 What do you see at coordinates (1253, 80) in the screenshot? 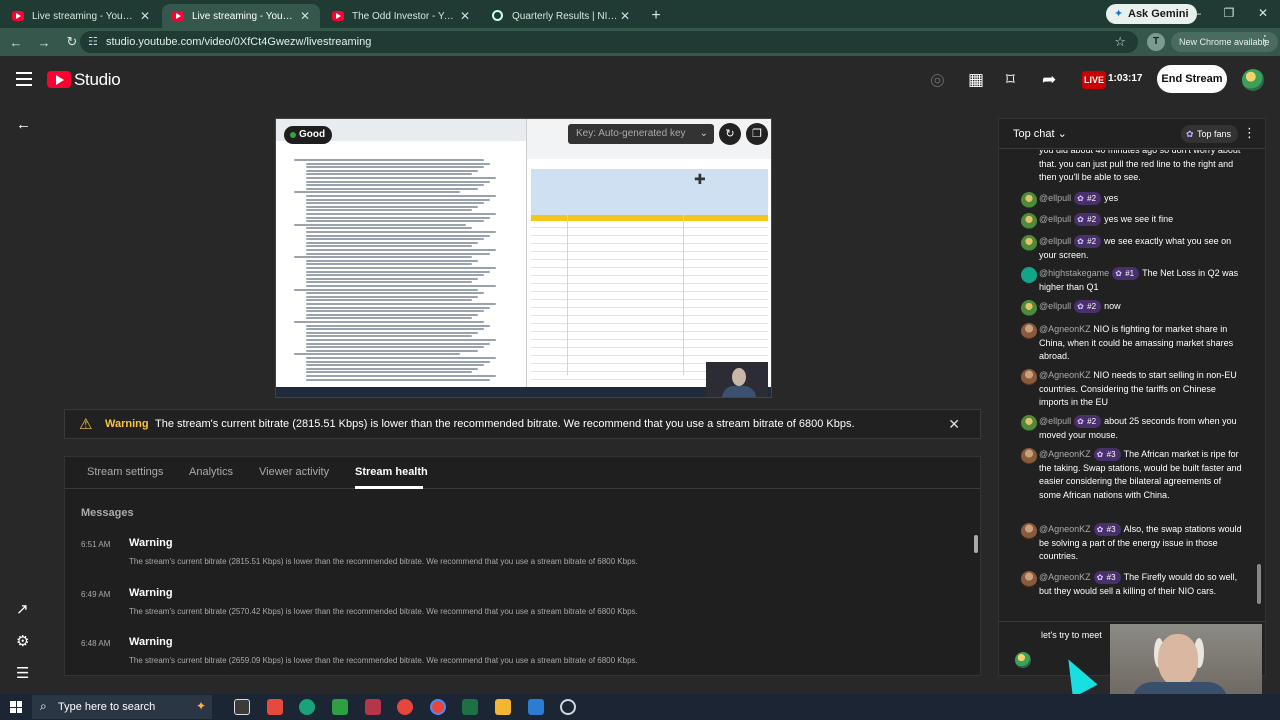
I see `channel-avatar` at bounding box center [1253, 80].